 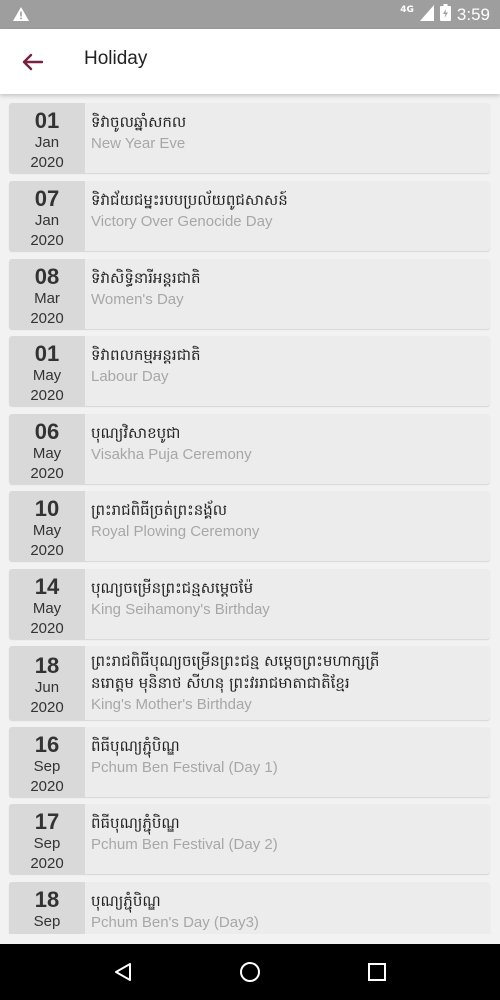 I want to click on date-block: 18 Sep 2020, so click(x=47, y=908).